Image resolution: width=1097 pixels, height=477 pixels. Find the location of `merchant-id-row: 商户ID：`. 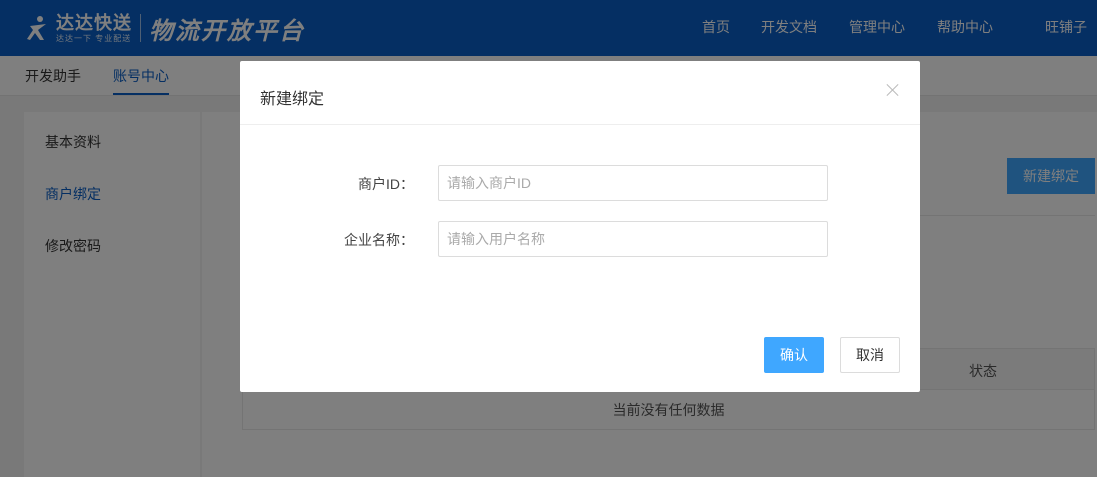

merchant-id-row: 商户ID： is located at coordinates (580, 183).